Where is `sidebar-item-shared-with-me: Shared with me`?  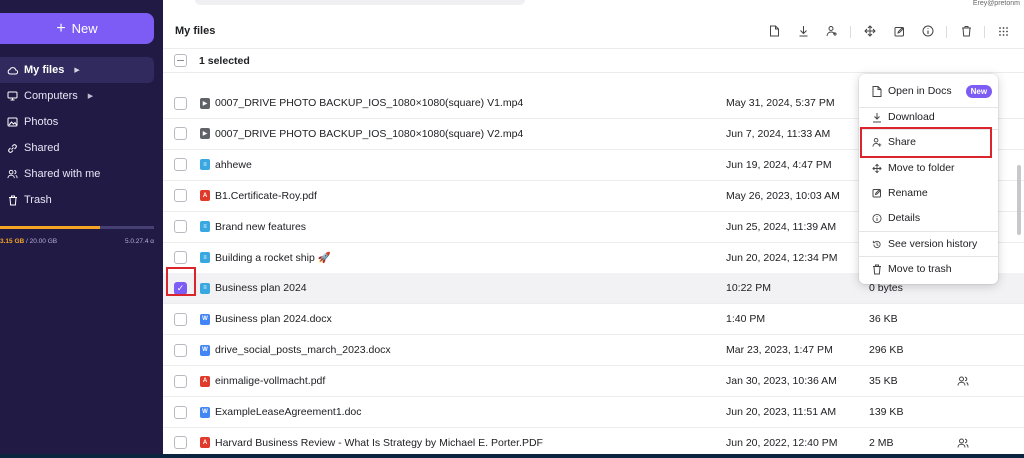
sidebar-item-shared-with-me: Shared with me is located at coordinates (77, 174).